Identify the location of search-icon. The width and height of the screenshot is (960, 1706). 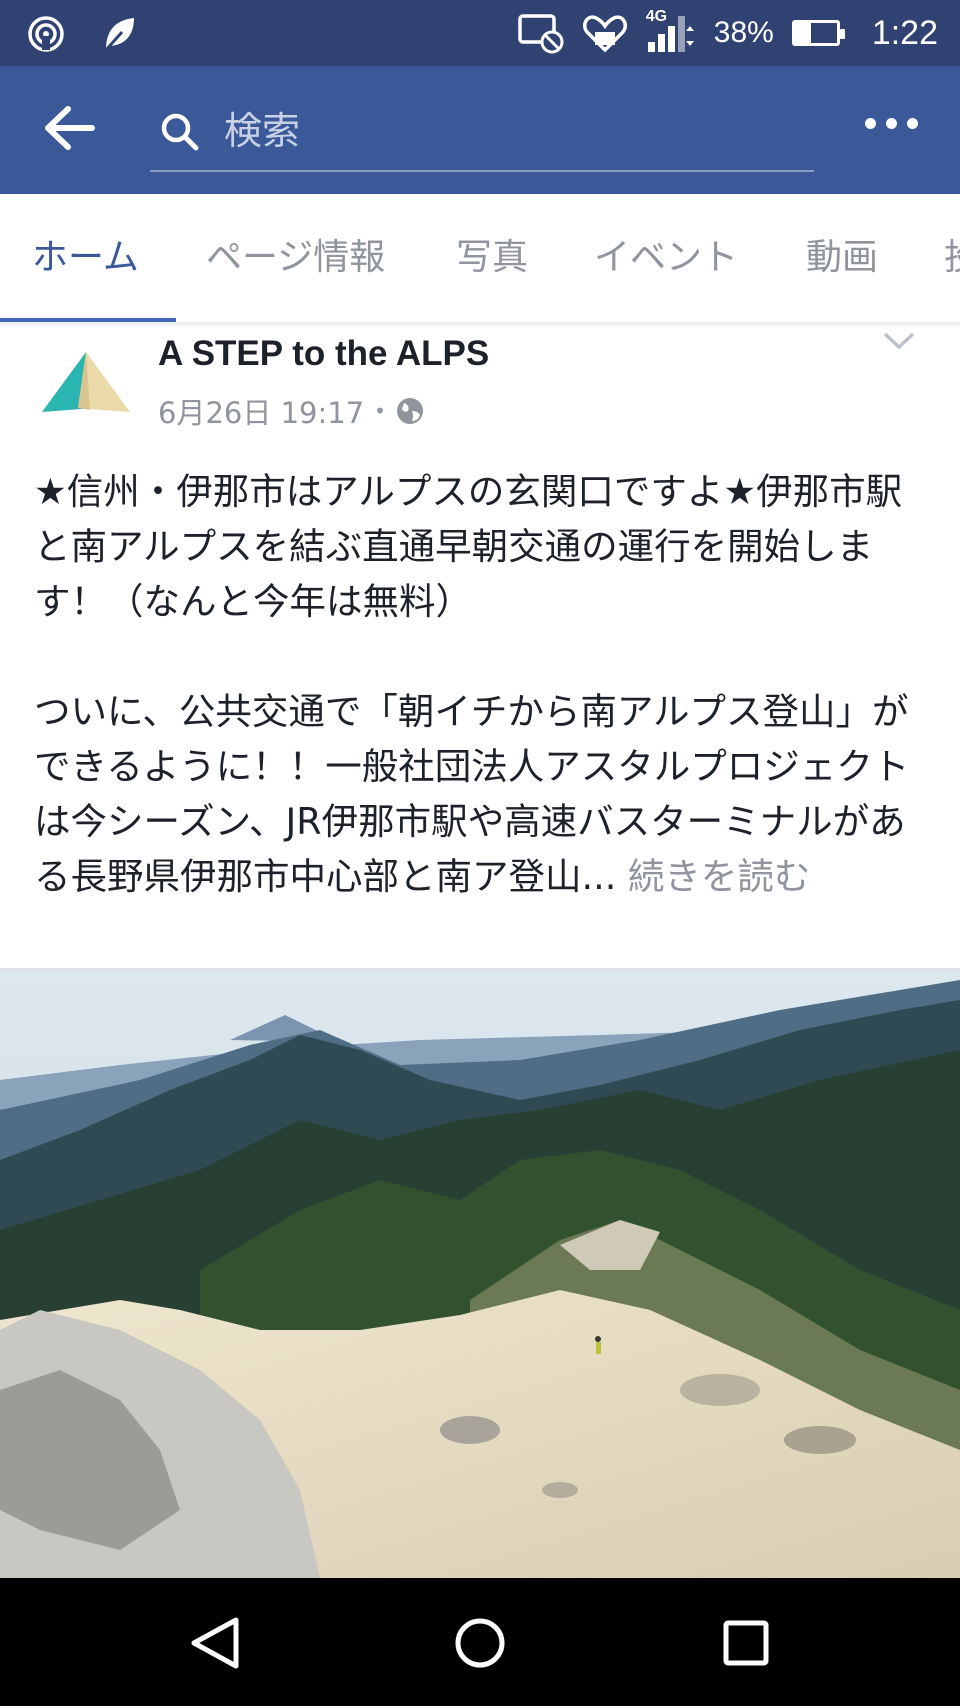
(180, 132).